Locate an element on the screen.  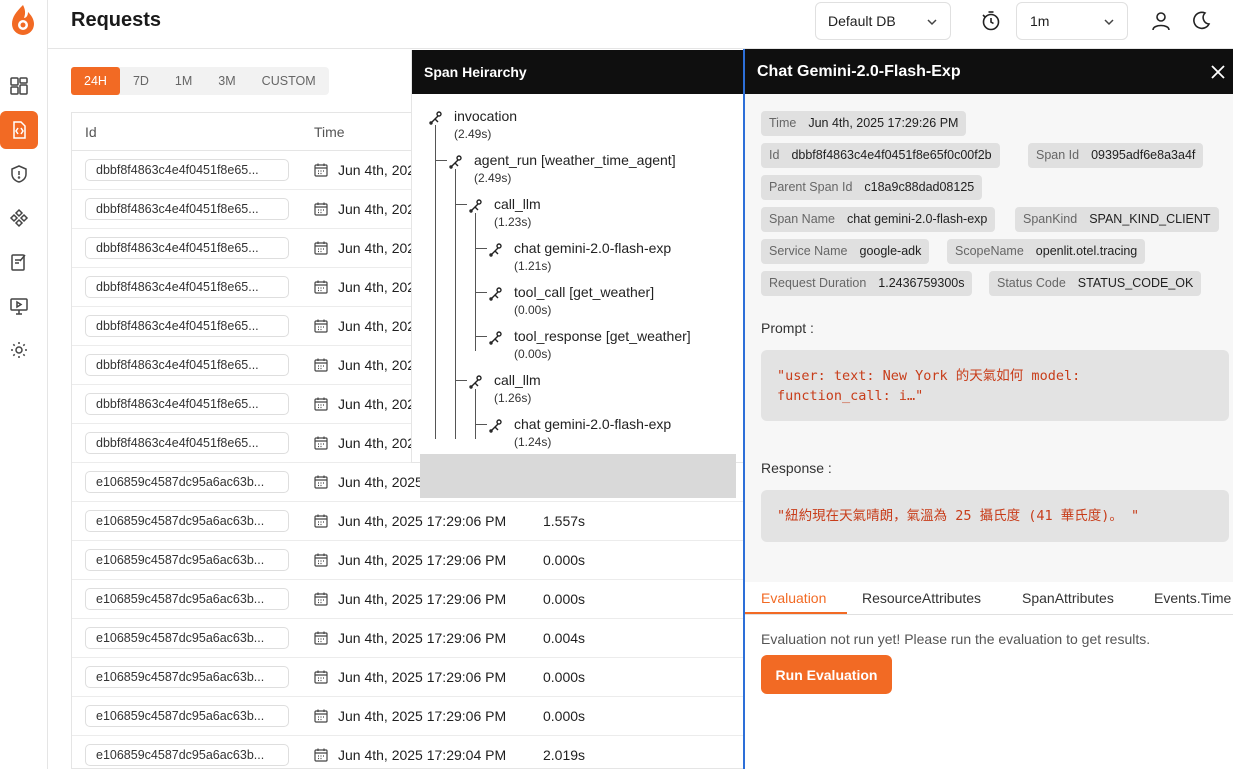
sidebar-item-dashboard is located at coordinates (19, 86).